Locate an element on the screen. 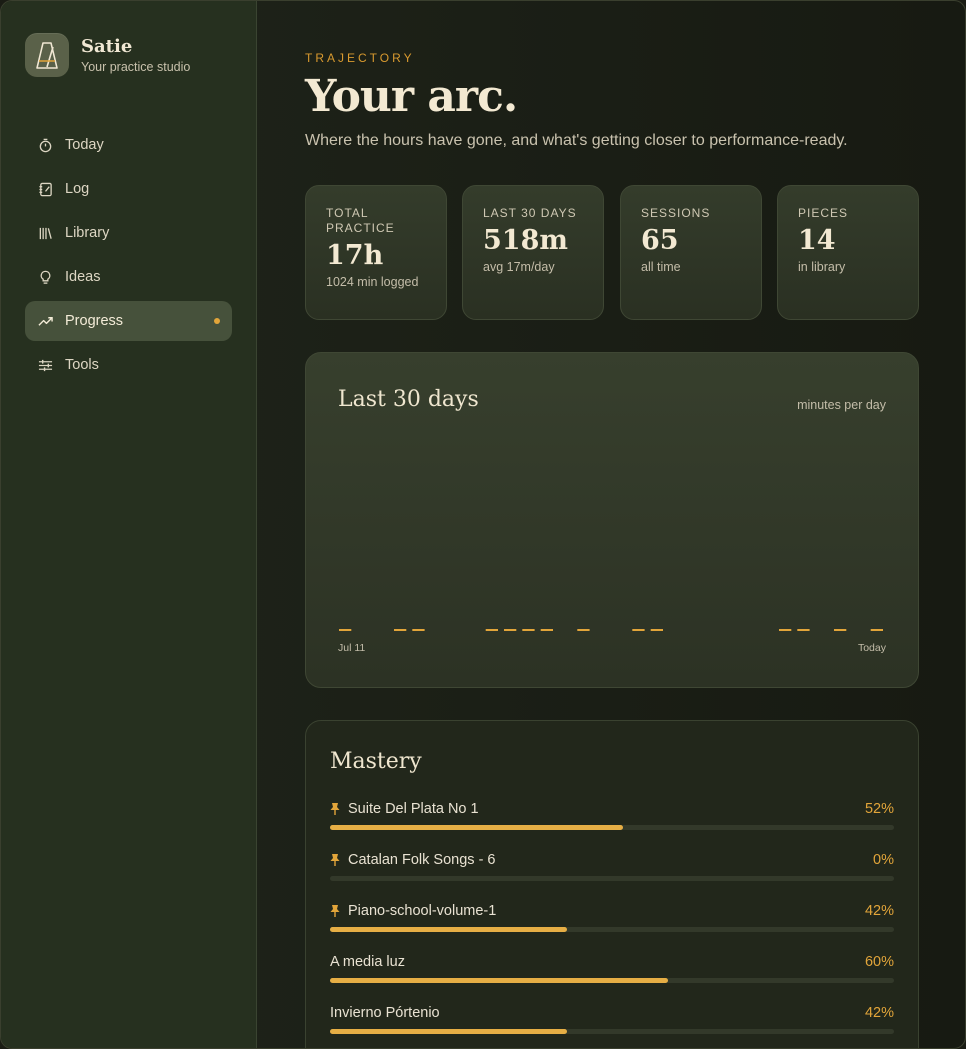 The height and width of the screenshot is (1049, 966). stat-card-sessions: SESSIONS 65 all time is located at coordinates (691, 252).